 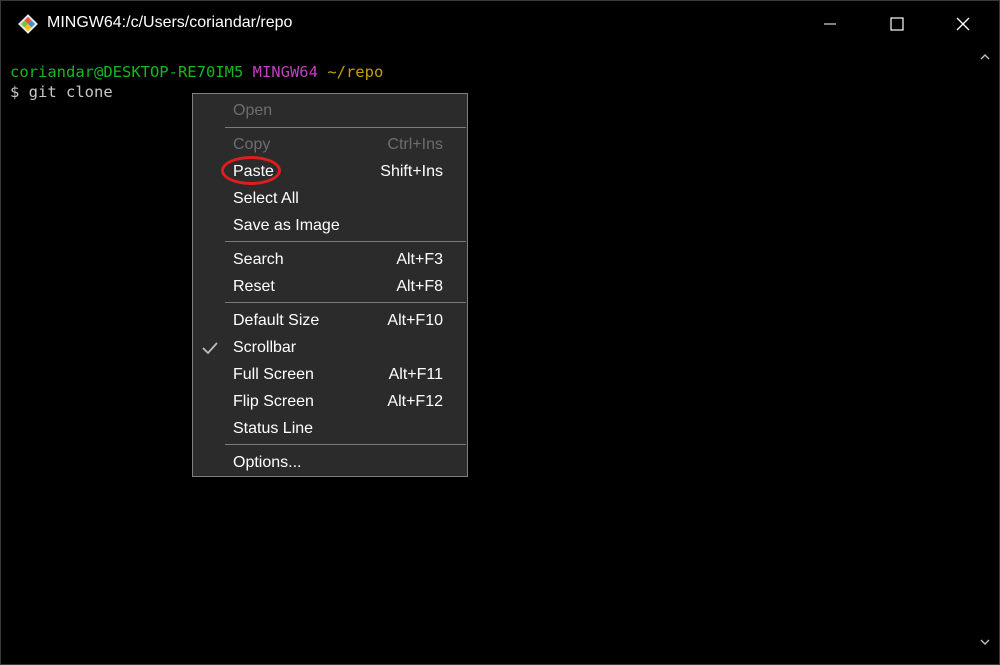 I want to click on paste-highlight-annotation, so click(x=251, y=170).